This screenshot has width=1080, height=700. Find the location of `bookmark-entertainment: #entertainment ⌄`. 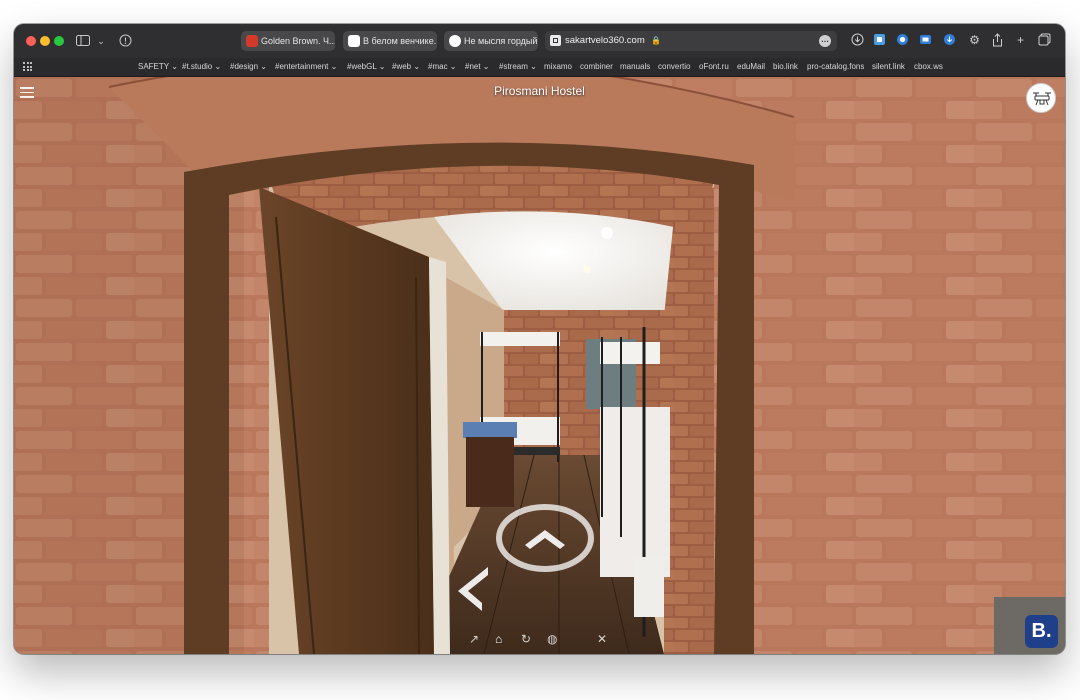

bookmark-entertainment: #entertainment ⌄ is located at coordinates (306, 66).